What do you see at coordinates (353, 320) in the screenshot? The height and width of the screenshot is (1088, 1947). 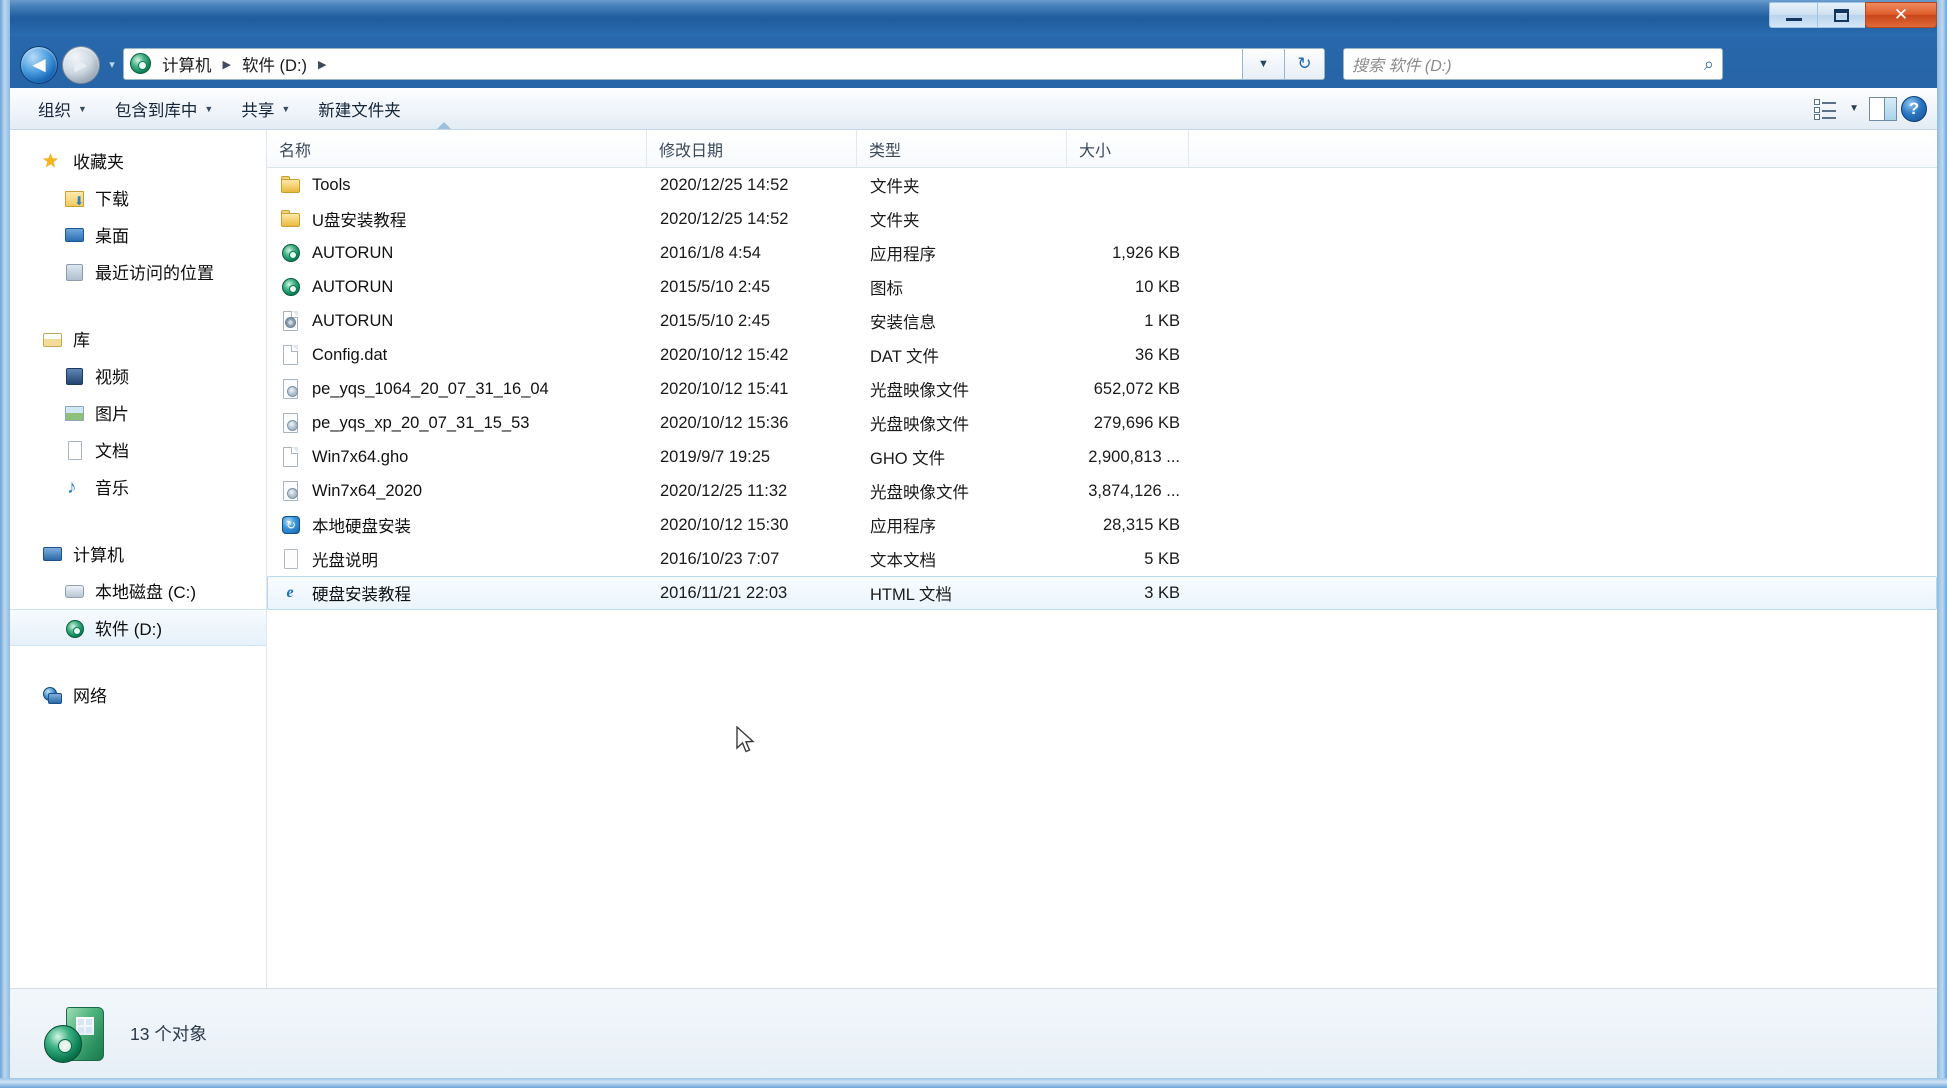 I see `file-name-label: AUTORUN` at bounding box center [353, 320].